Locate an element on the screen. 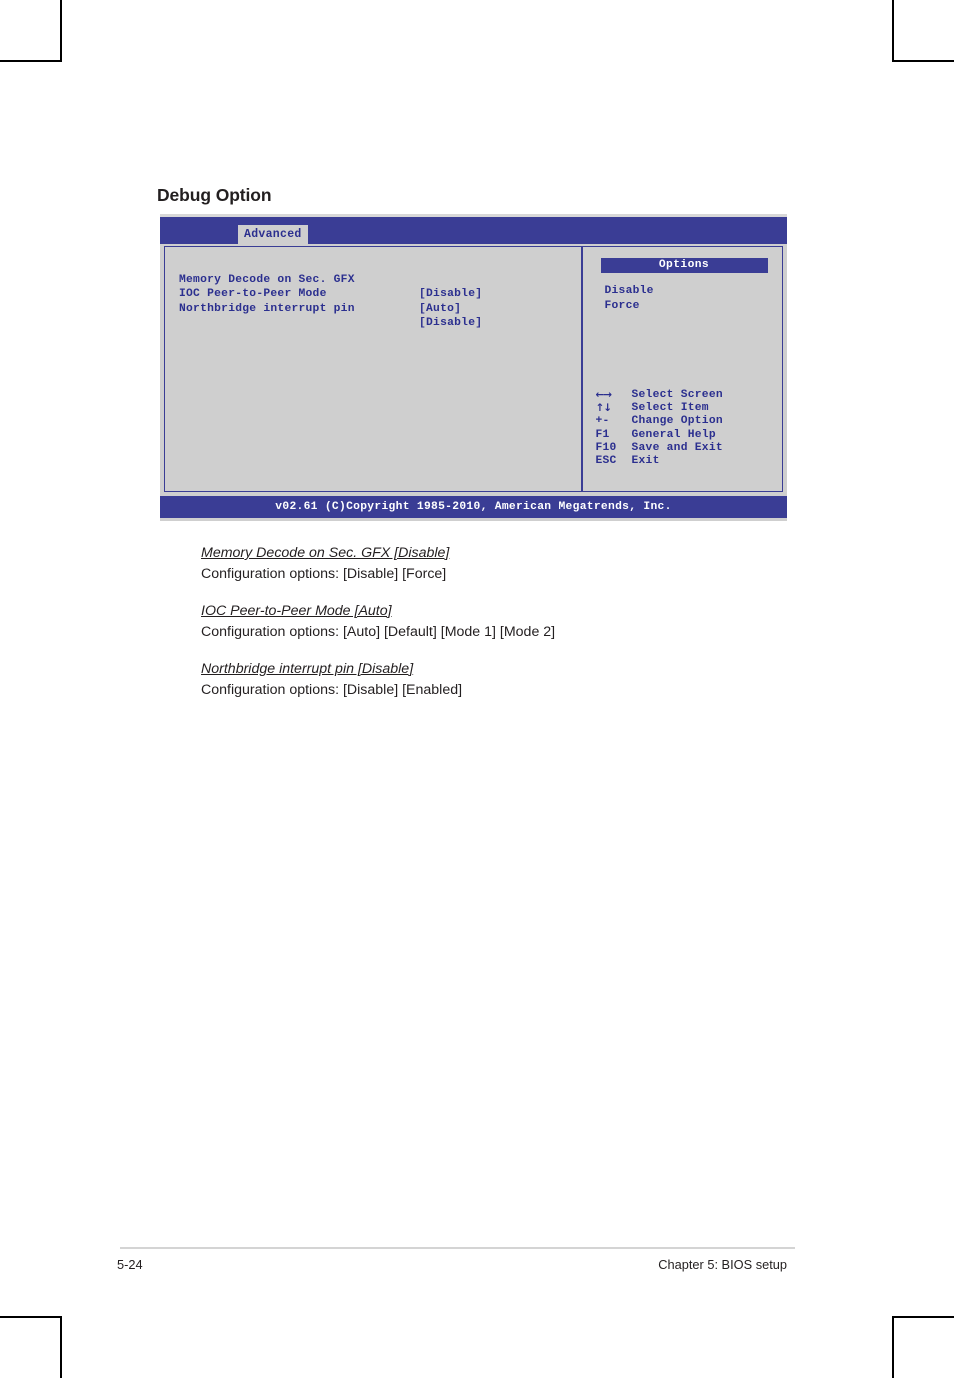 This screenshot has width=954, height=1378. bios-setting-row: Memory Decode on Sec. GFX [Disable] is located at coordinates (374, 279).